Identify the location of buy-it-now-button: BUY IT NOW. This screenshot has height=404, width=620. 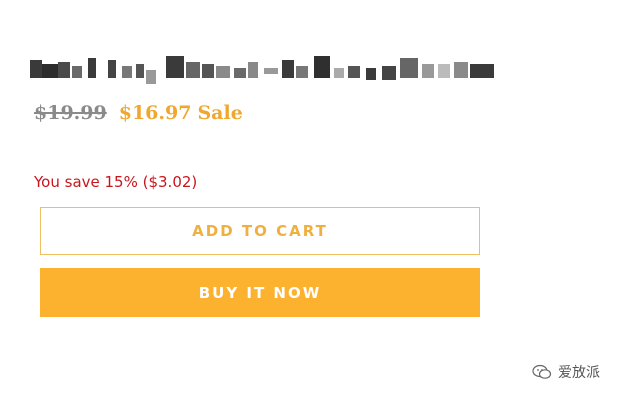
(260, 292).